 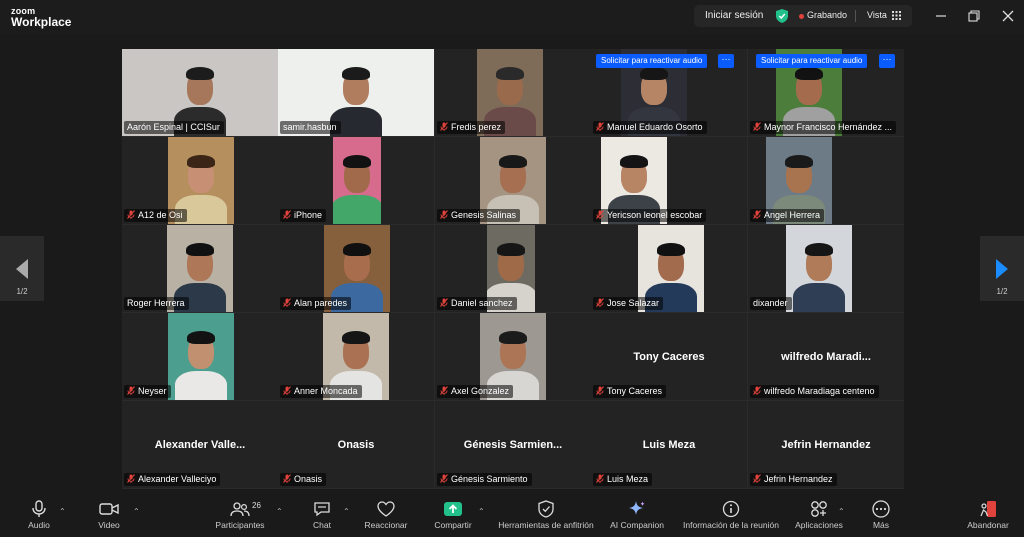 I want to click on participant-tile: Anner Moncada, so click(x=356, y=356).